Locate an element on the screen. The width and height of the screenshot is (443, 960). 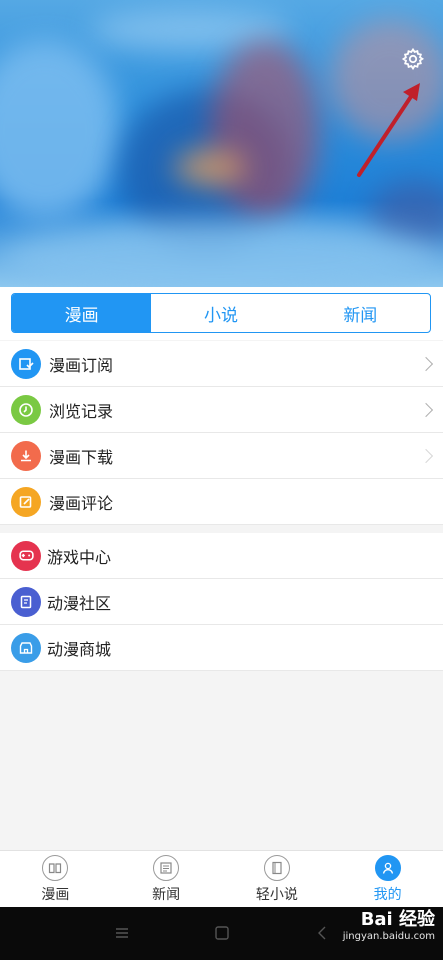
menu-item-label: 动漫社区 is located at coordinates (79, 603).